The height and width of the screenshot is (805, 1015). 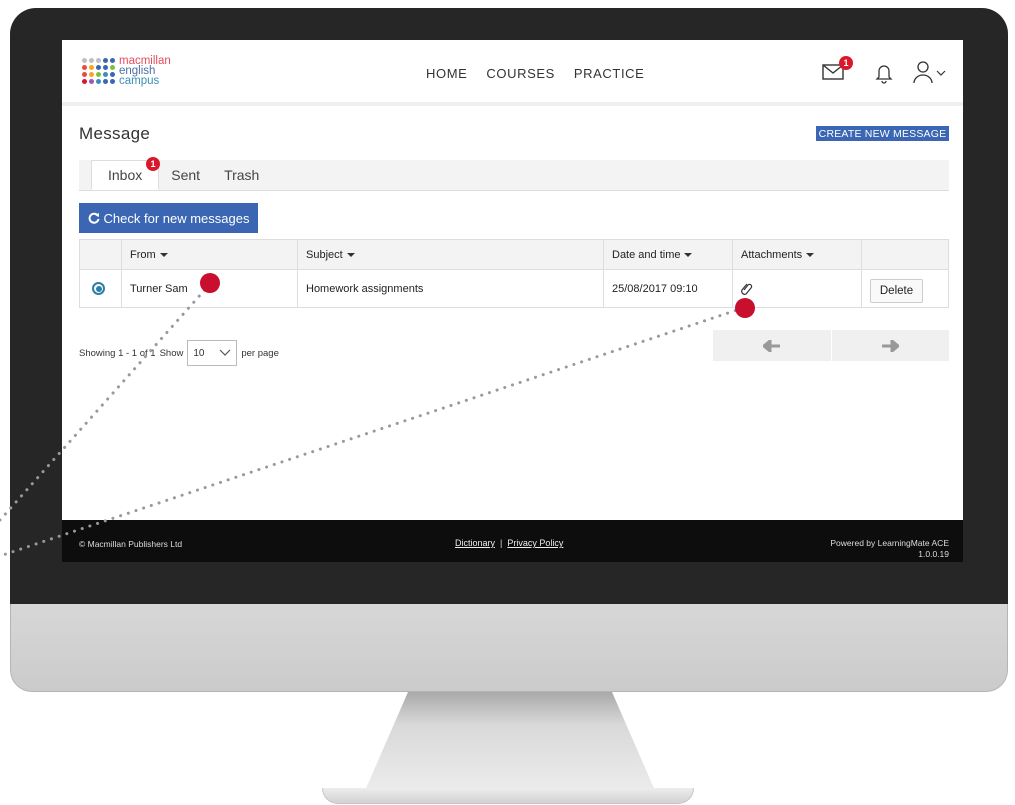 I want to click on annotation-dot-sender, so click(x=210, y=283).